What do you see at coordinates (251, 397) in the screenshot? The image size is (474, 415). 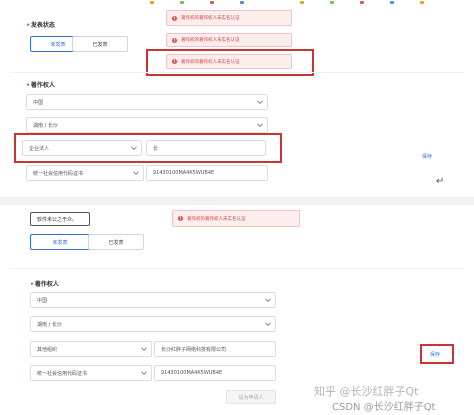 I see `set-as-applicant-button: 设为申请人` at bounding box center [251, 397].